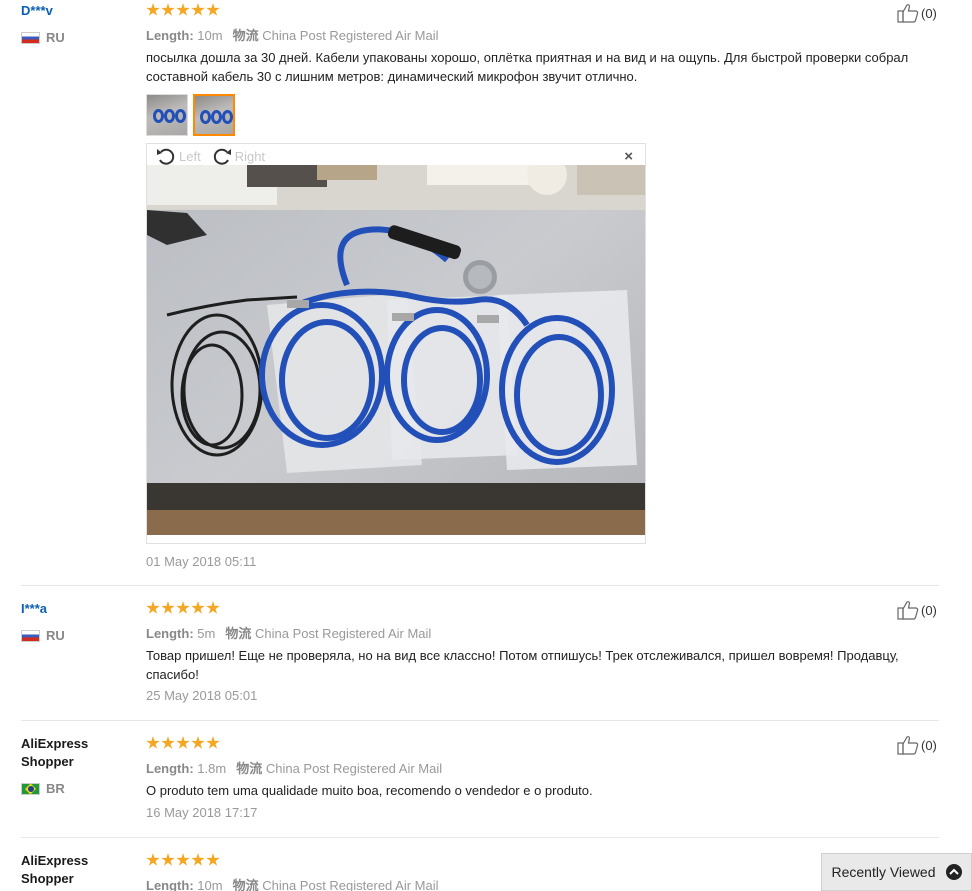 This screenshot has width=972, height=891. Describe the element at coordinates (34, 609) in the screenshot. I see `reviewer-name: I***a` at that location.